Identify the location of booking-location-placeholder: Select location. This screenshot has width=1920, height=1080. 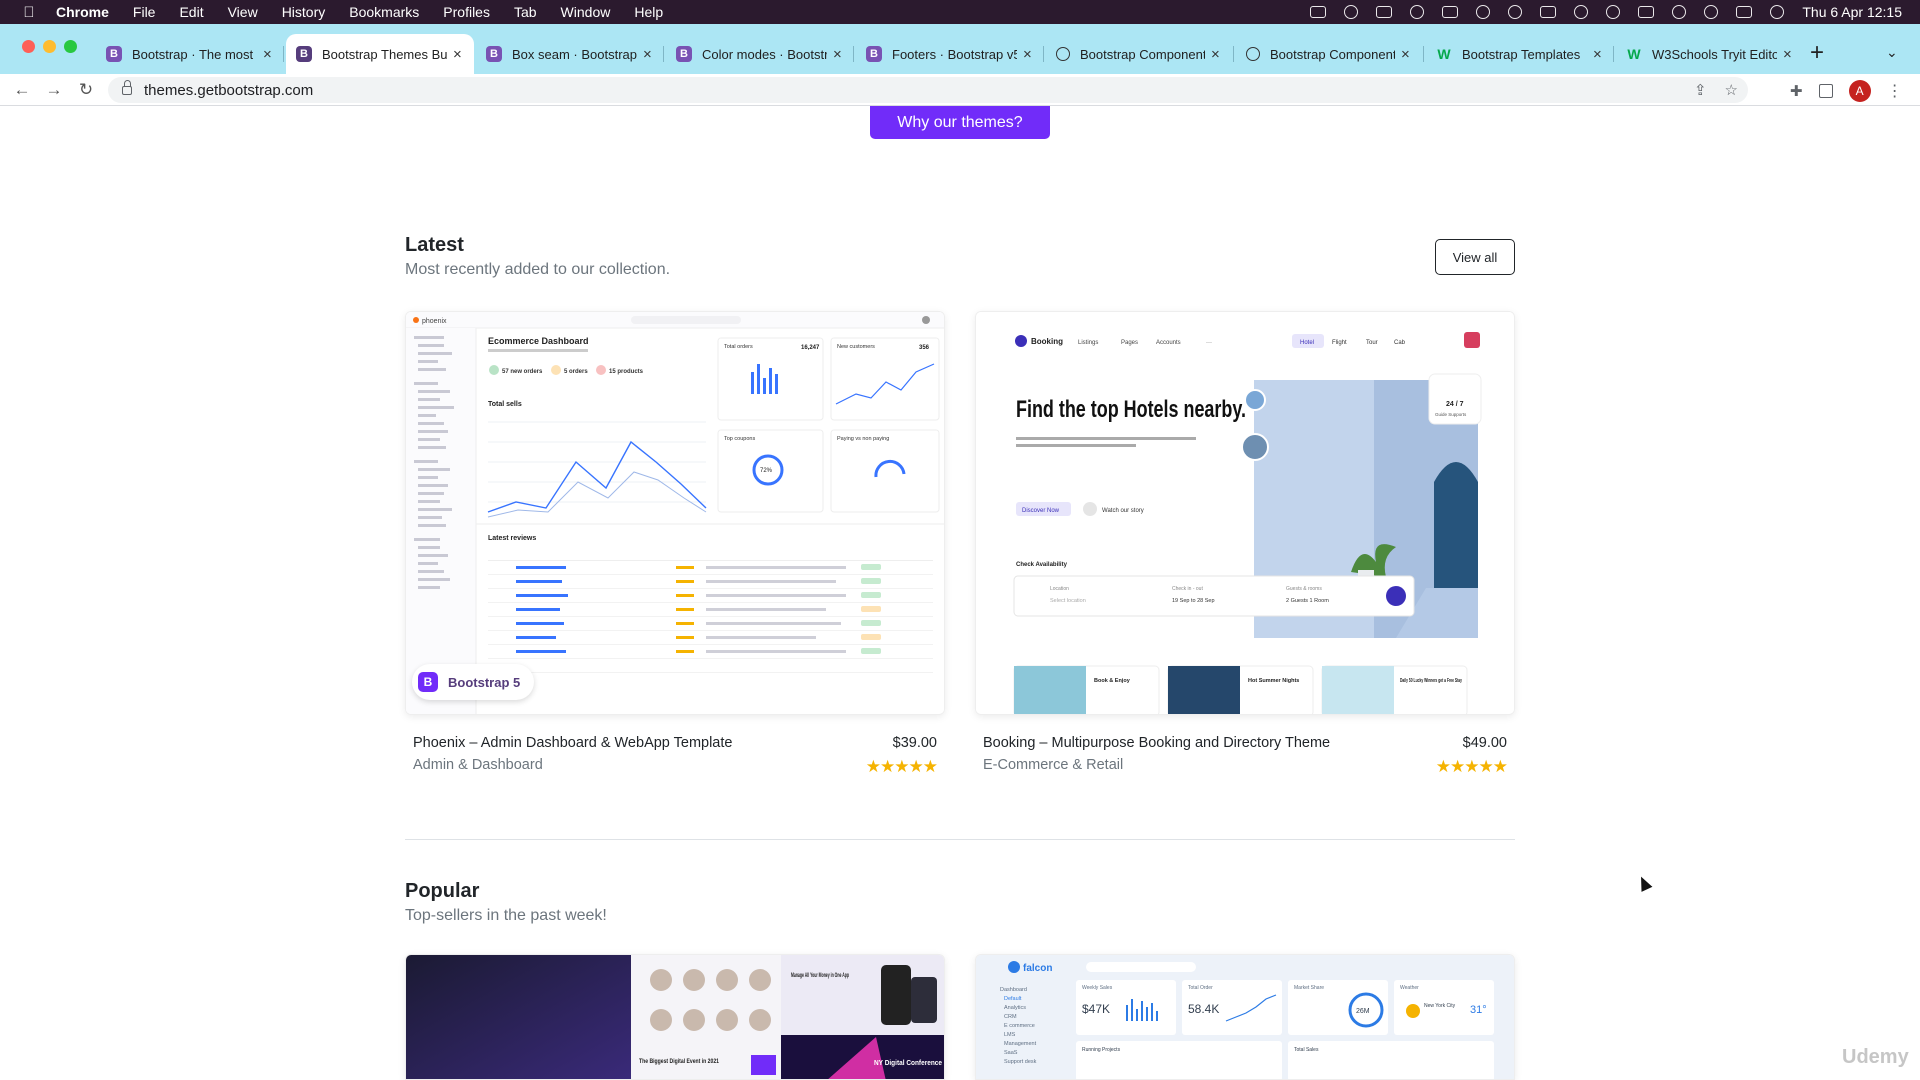
(1068, 601).